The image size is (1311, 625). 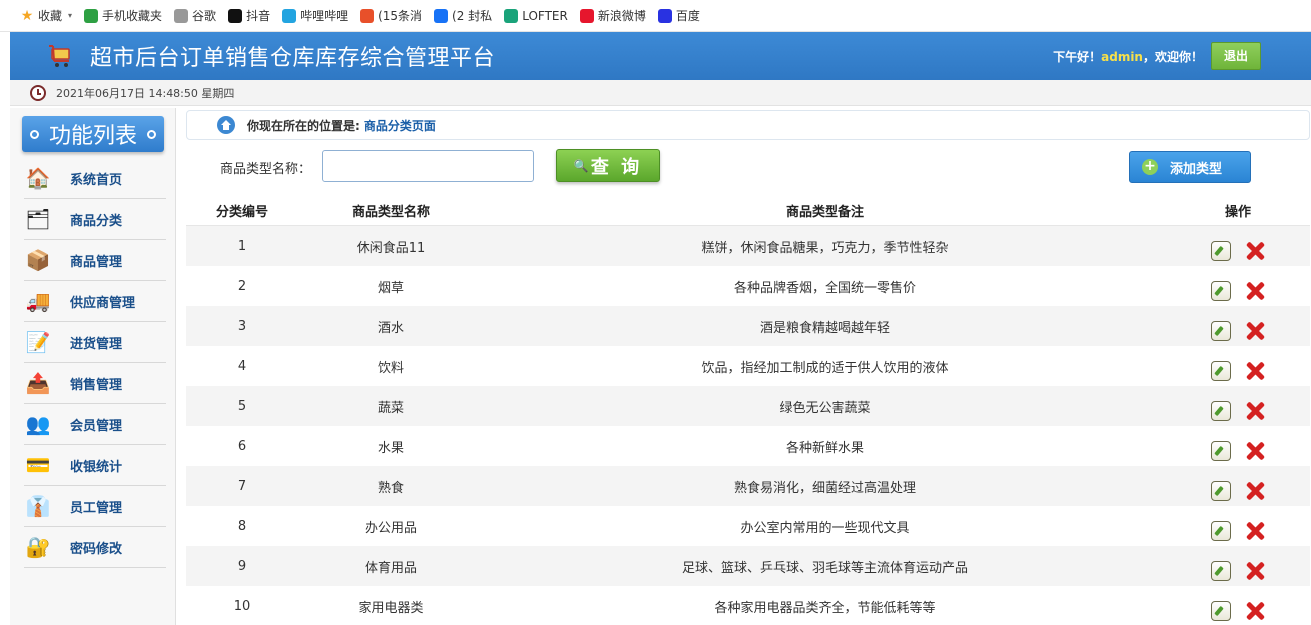 I want to click on breadcrumb-prefix: 你现在所在的位置是:, so click(x=303, y=125).